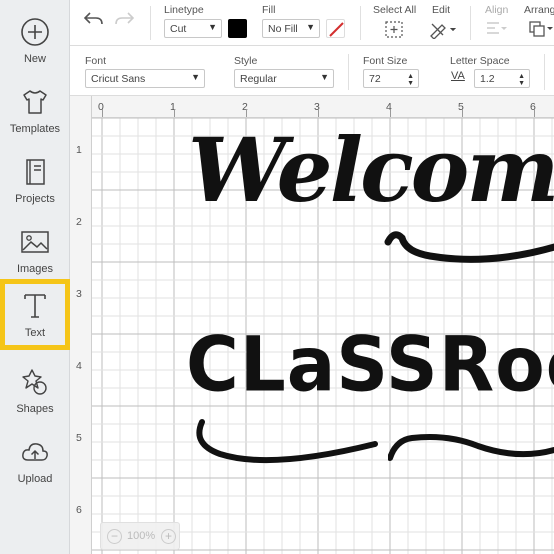 This screenshot has height=554, width=554. What do you see at coordinates (443, 32) in the screenshot?
I see `edit-tools-icon` at bounding box center [443, 32].